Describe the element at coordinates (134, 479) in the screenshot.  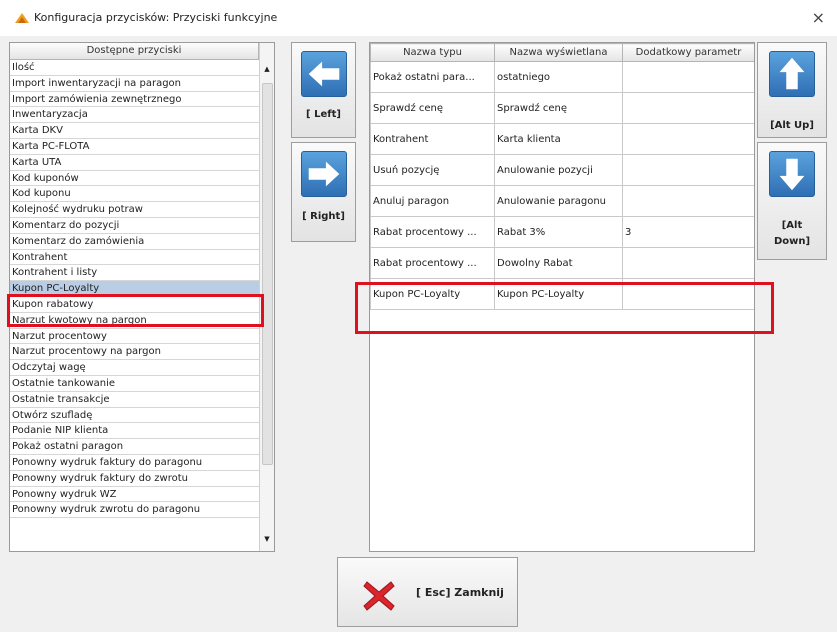
I see `list-item: Ponowny wydruk faktury do zwrotu` at that location.